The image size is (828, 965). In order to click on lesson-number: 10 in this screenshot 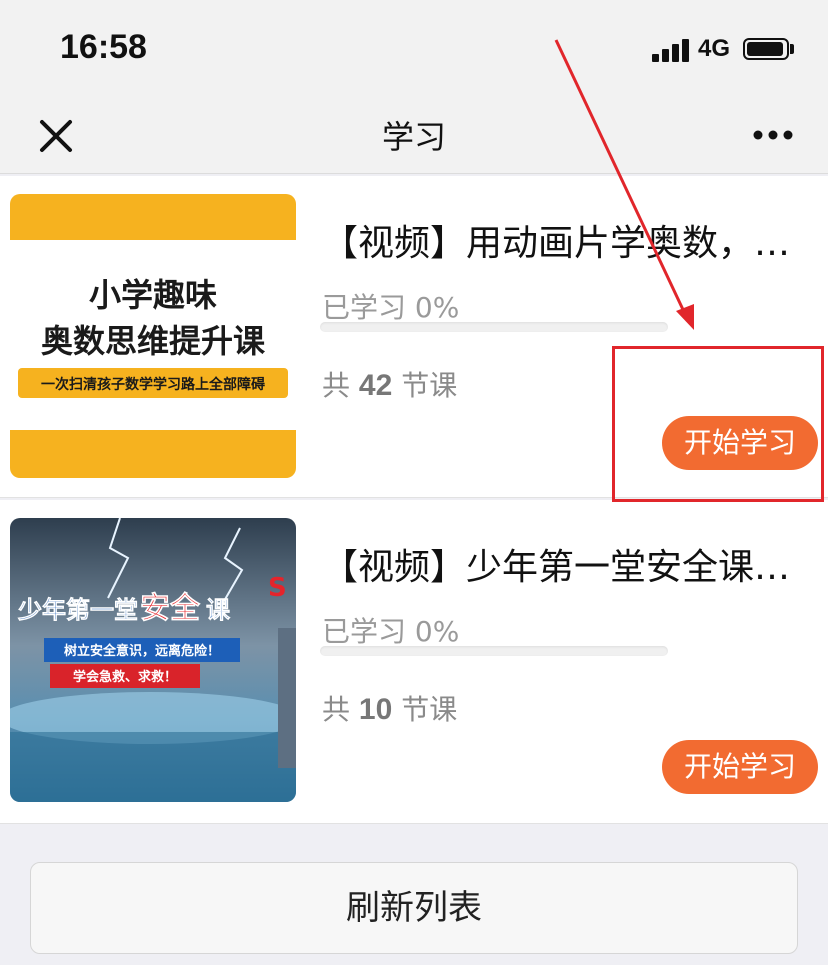, I will do `click(375, 709)`.